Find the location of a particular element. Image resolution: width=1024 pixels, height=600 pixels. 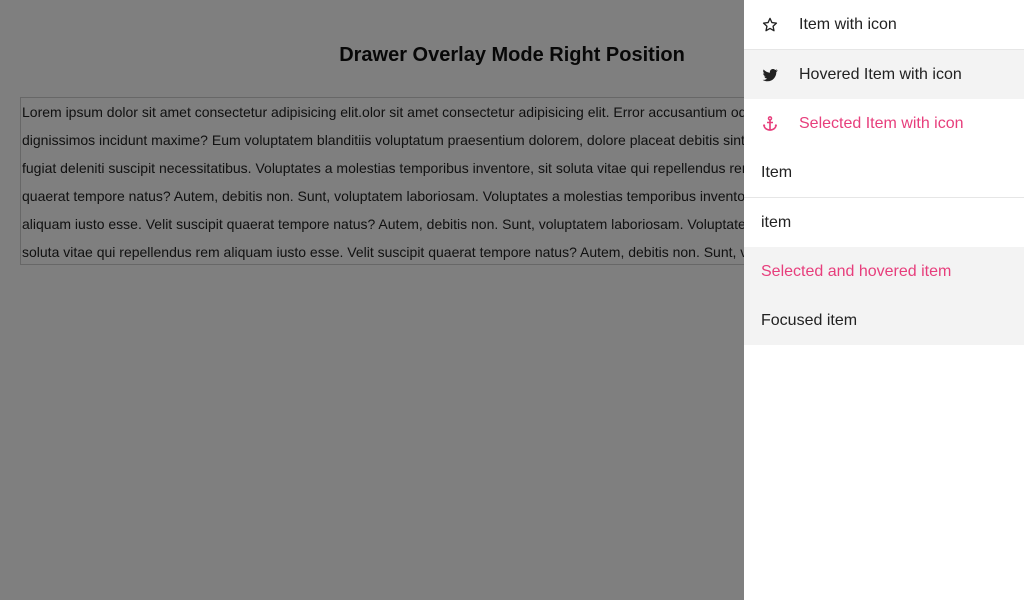

drawer-item-plain: Item is located at coordinates (884, 173).